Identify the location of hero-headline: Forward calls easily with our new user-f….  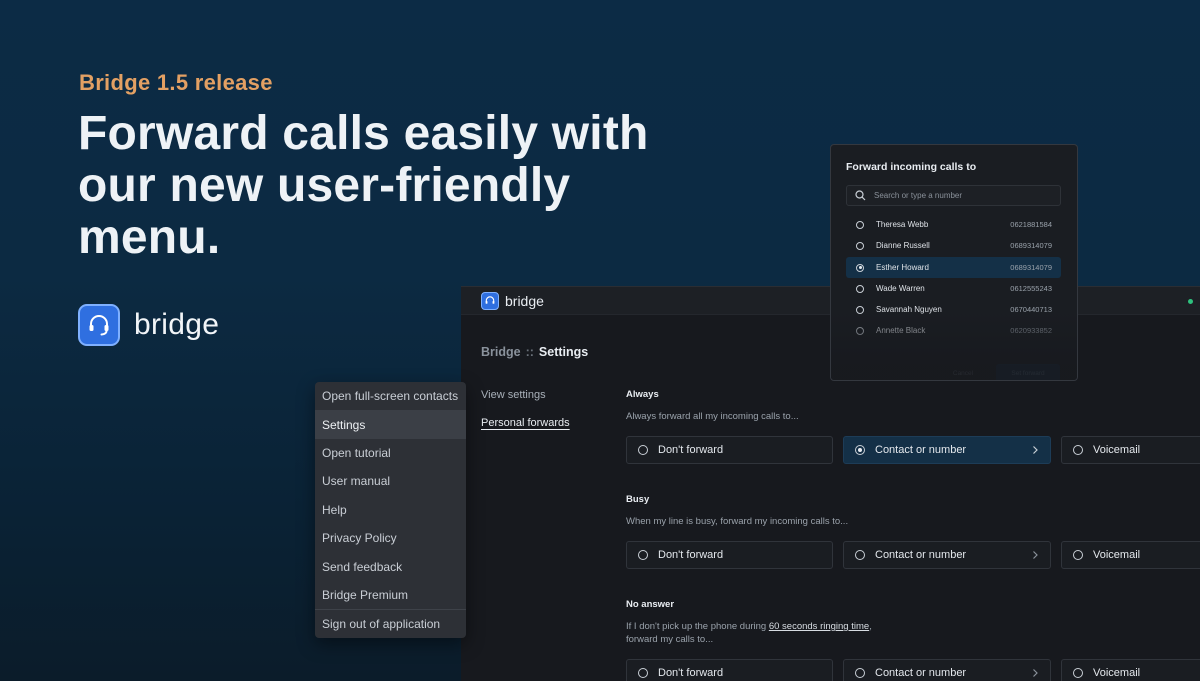
(363, 185).